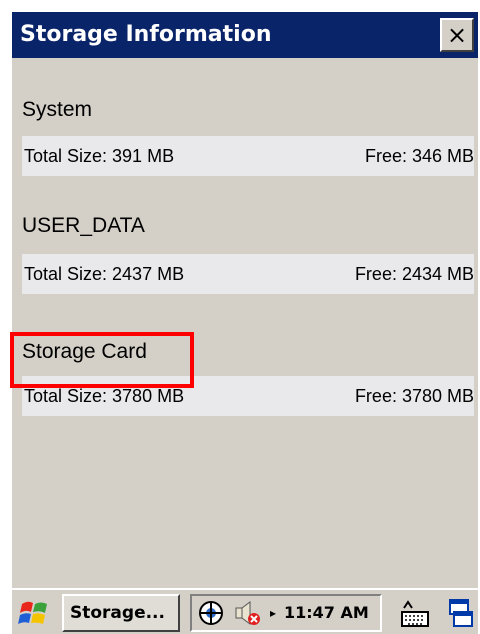  I want to click on close-button: ×, so click(457, 35).